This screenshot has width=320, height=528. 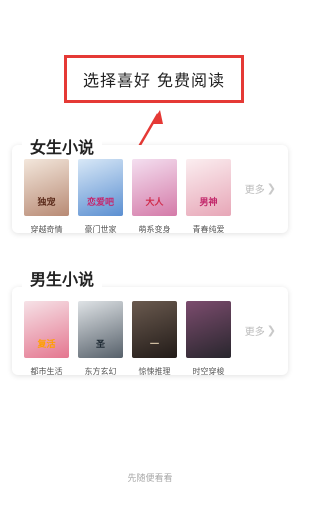 I want to click on book-item: 男神 青春纯爱, so click(x=208, y=197).